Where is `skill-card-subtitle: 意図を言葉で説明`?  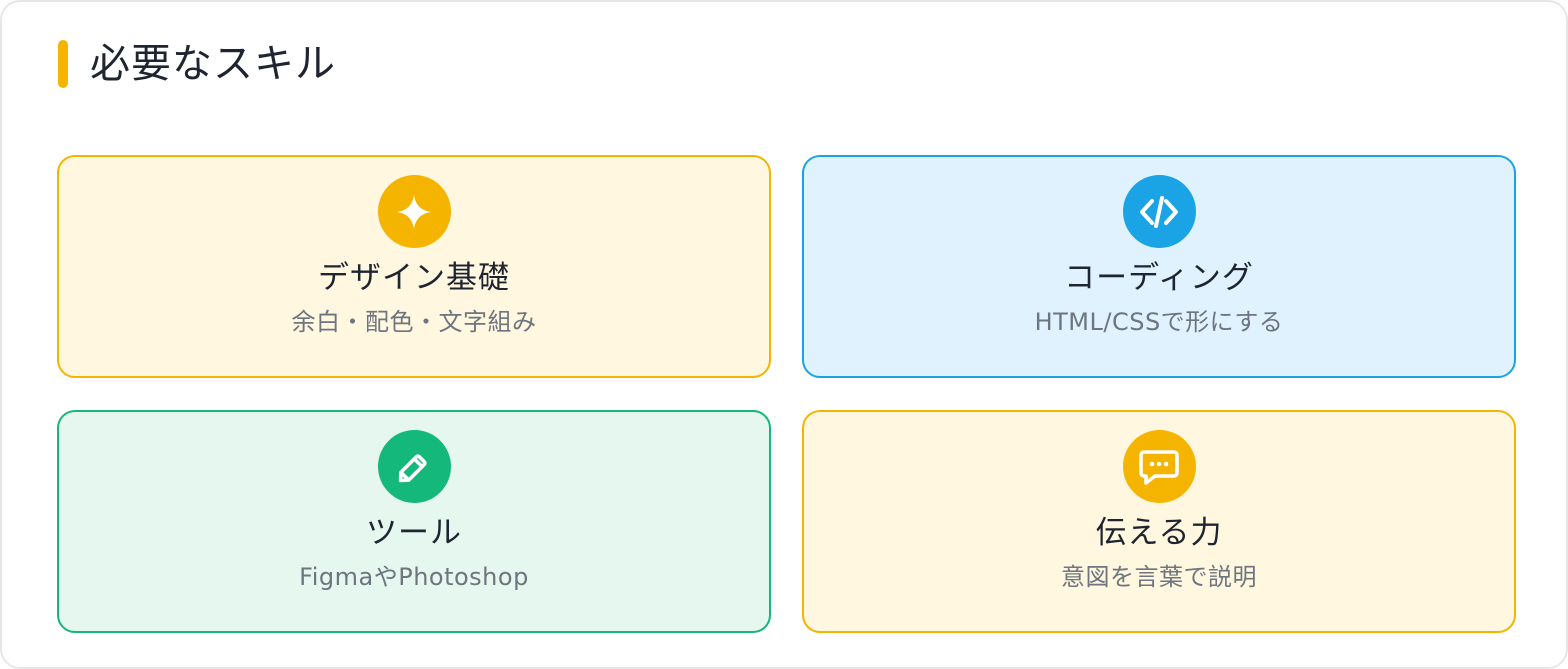 skill-card-subtitle: 意図を言葉で説明 is located at coordinates (1159, 577).